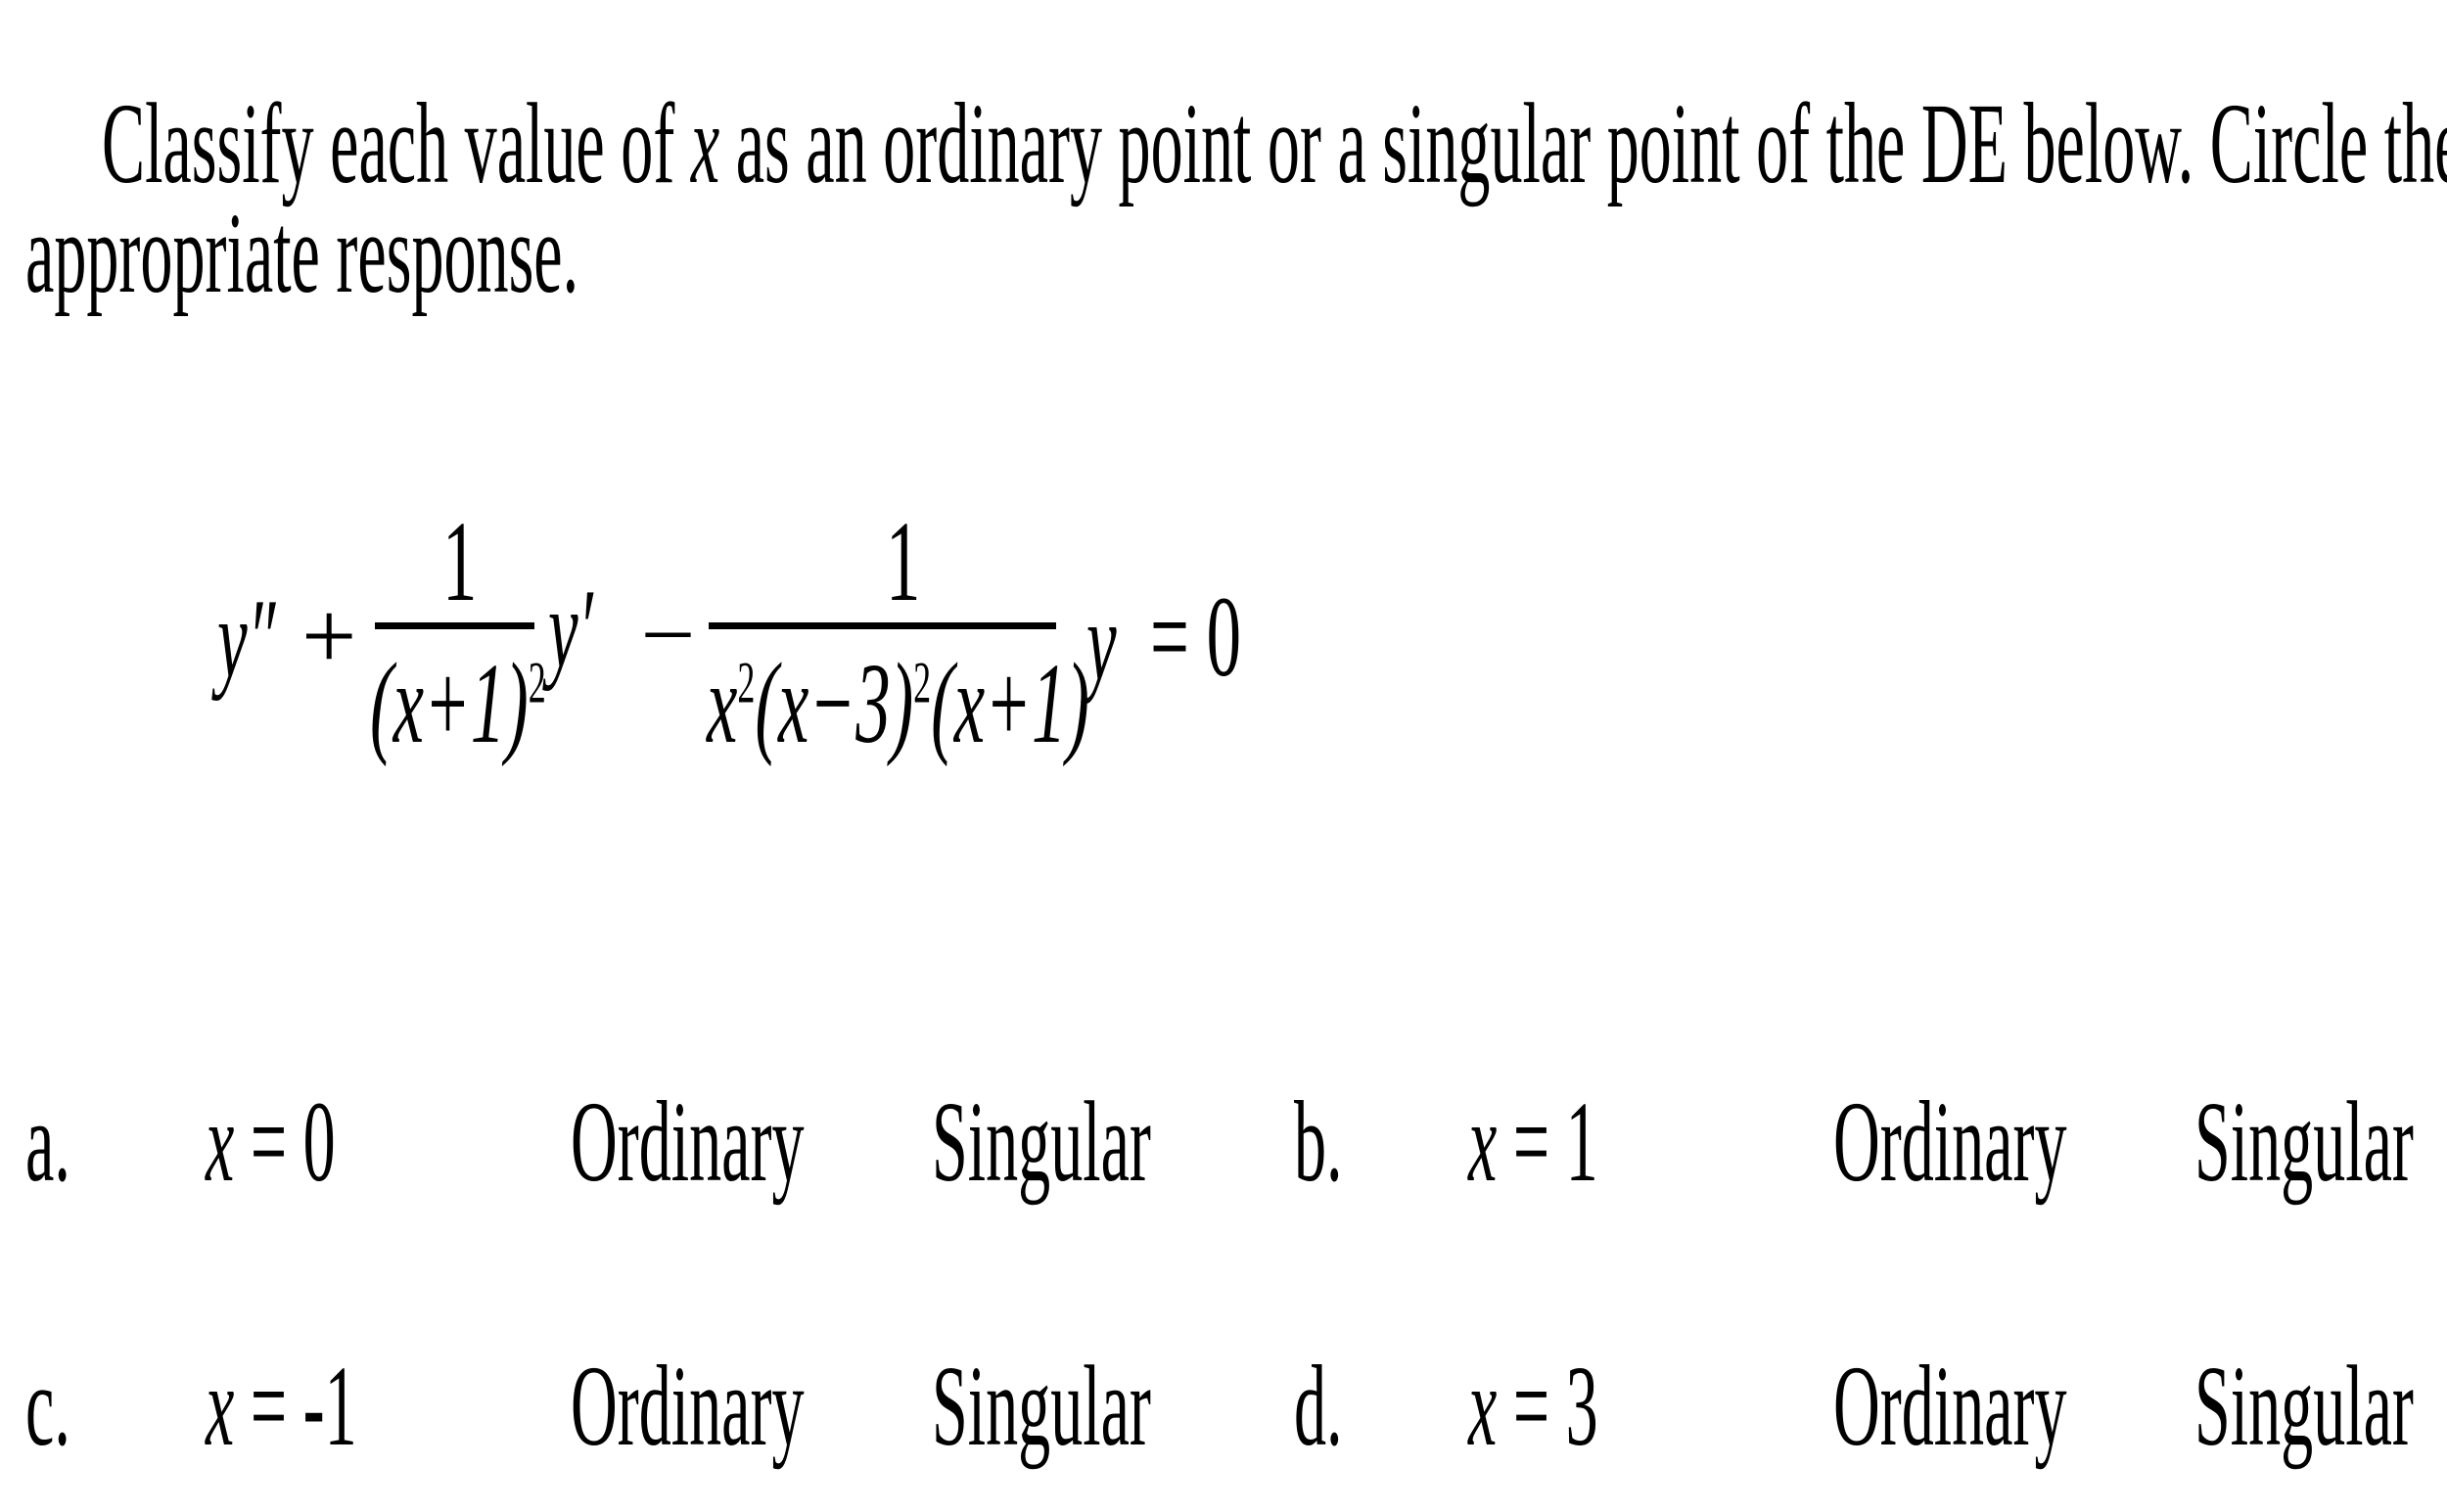 This screenshot has width=2447, height=1512. What do you see at coordinates (746, 682) in the screenshot?
I see `frac2-den-x-exponent: 2` at bounding box center [746, 682].